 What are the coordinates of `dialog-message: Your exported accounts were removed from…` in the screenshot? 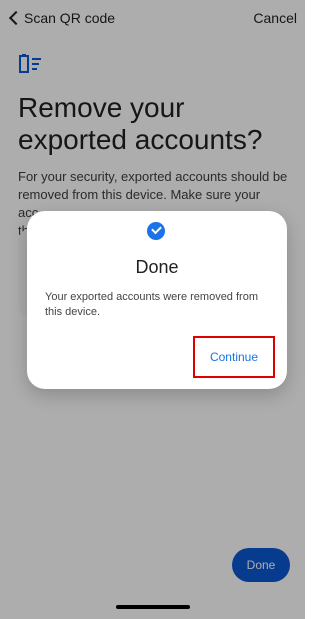 It's located at (151, 304).